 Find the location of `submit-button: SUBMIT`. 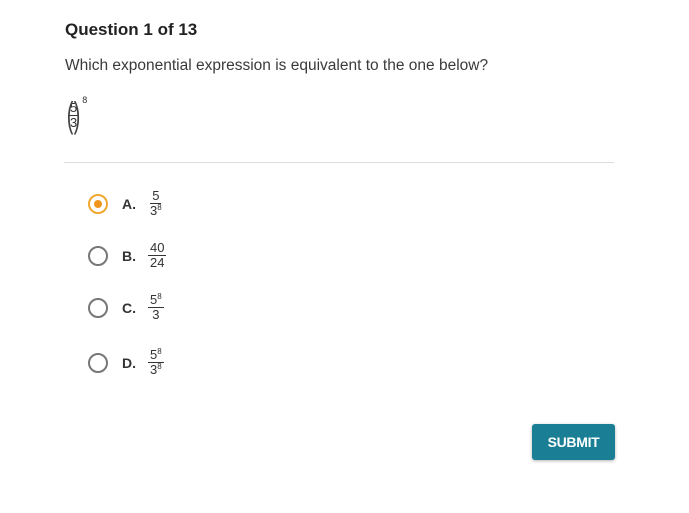

submit-button: SUBMIT is located at coordinates (573, 442).